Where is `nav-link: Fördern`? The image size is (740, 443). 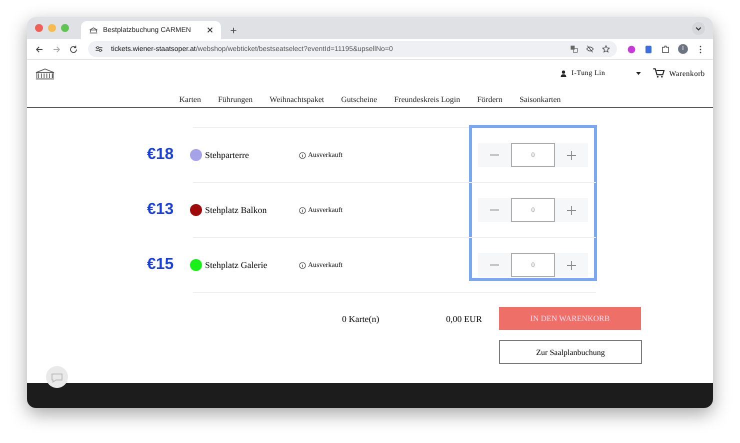
nav-link: Fördern is located at coordinates (489, 99).